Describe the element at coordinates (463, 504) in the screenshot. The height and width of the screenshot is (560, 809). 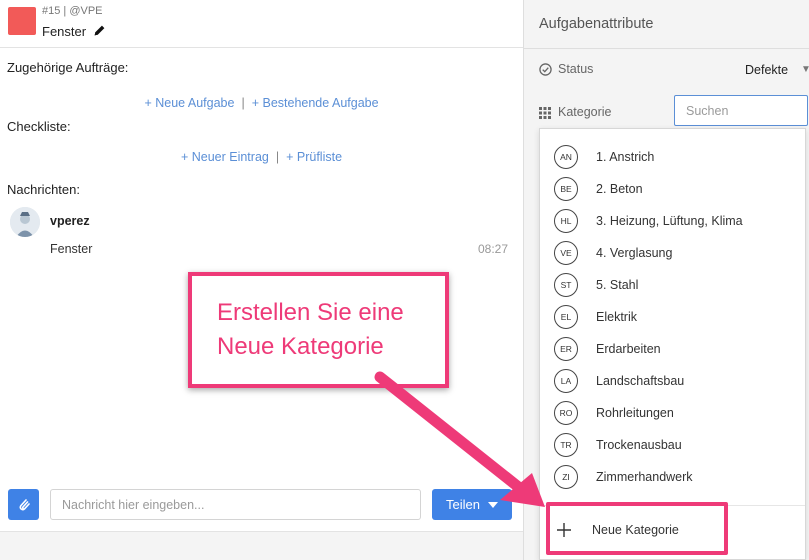
I see `share-button-label: Teilen` at that location.